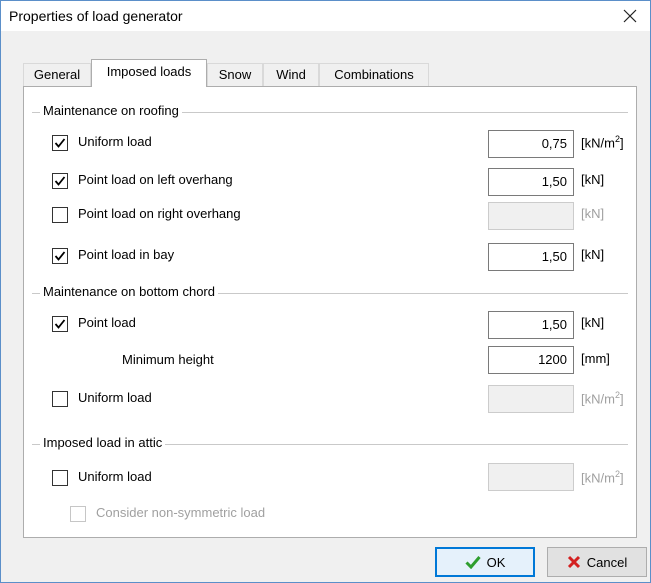 This screenshot has height=583, width=651. What do you see at coordinates (111, 110) in the screenshot?
I see `group-title-roofing: Maintenance on roofing` at bounding box center [111, 110].